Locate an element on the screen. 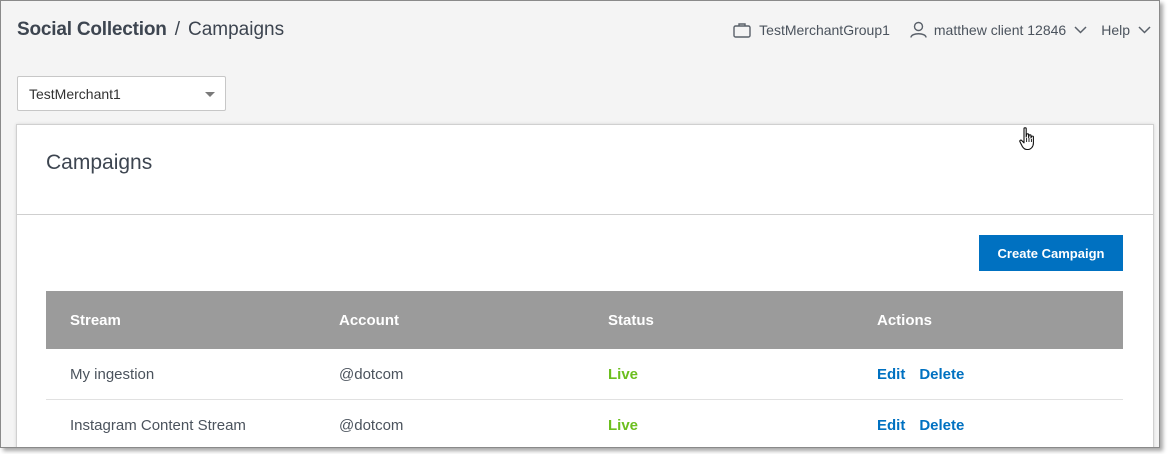  merchant-select-value: TestMerchant1 is located at coordinates (75, 93).